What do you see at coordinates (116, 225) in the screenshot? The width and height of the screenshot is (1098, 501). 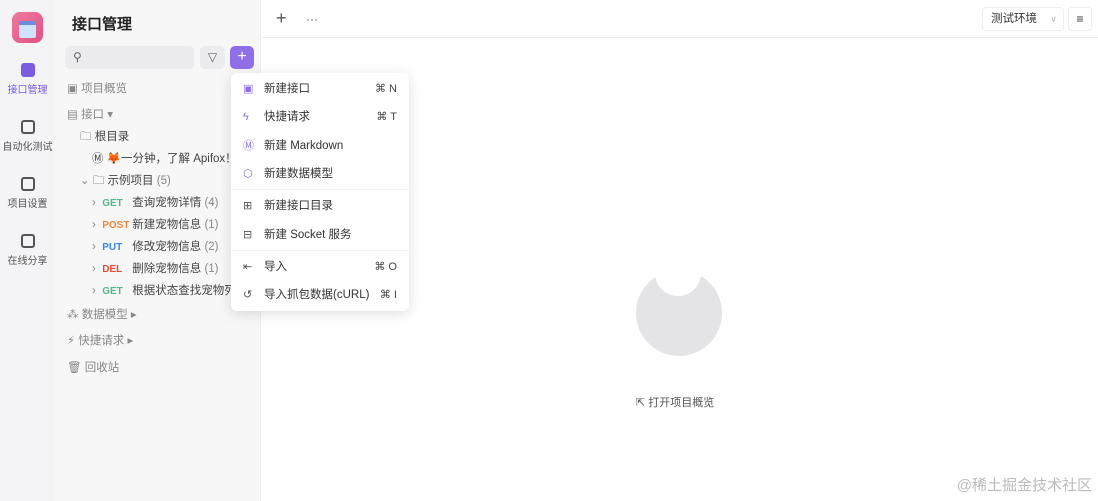 I see `method-badge: POST` at bounding box center [116, 225].